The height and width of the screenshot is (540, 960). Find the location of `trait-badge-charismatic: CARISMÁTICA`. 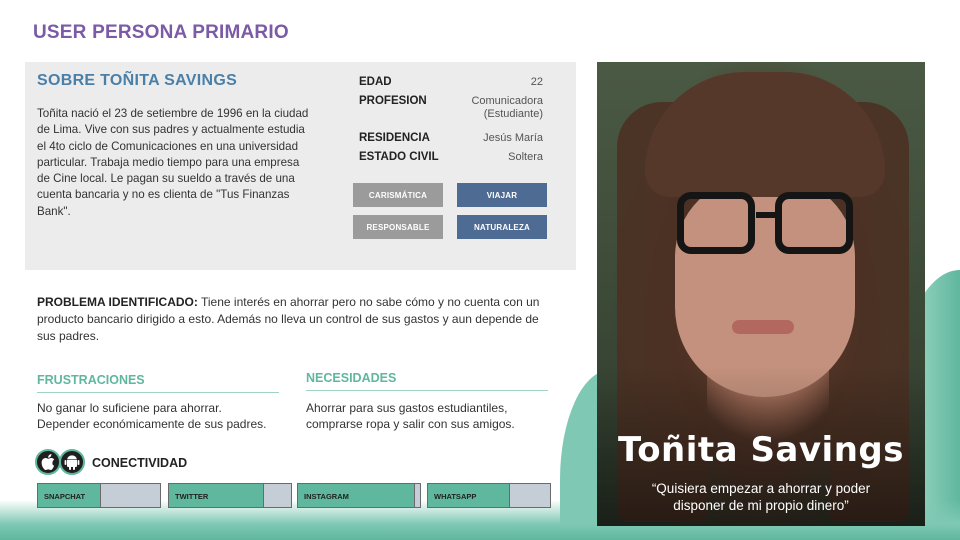

trait-badge-charismatic: CARISMÁTICA is located at coordinates (398, 195).